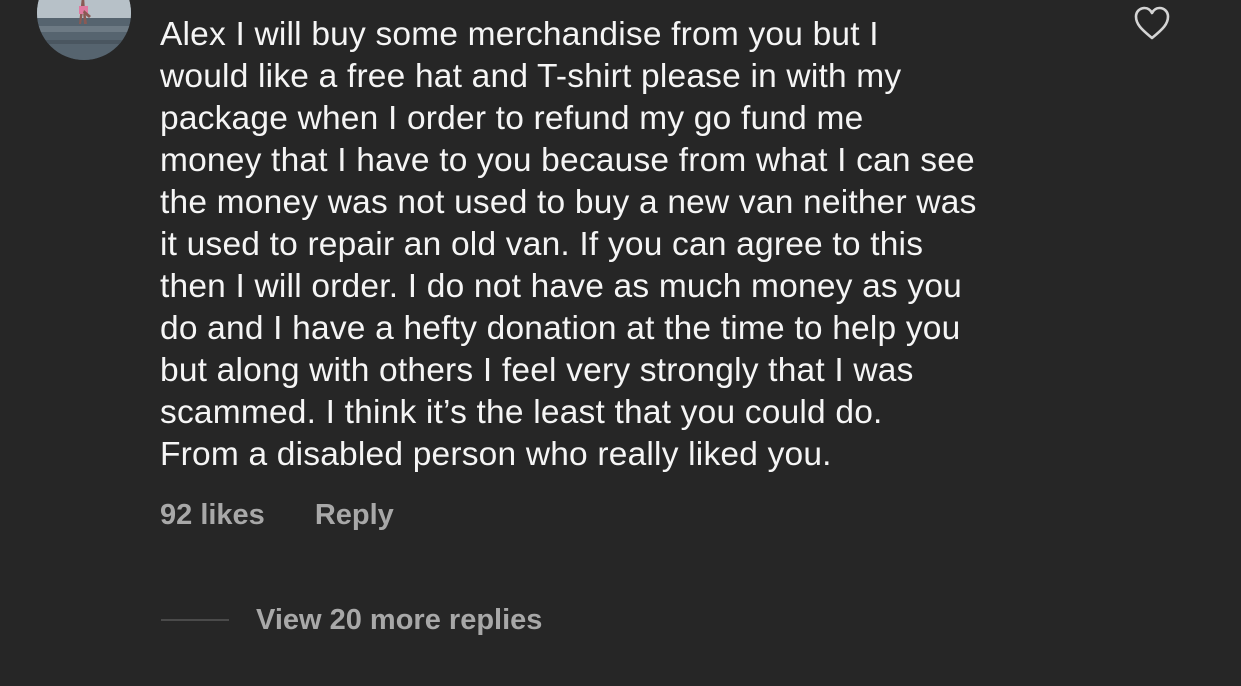  Describe the element at coordinates (195, 620) in the screenshot. I see `replies-divider-line` at that location.